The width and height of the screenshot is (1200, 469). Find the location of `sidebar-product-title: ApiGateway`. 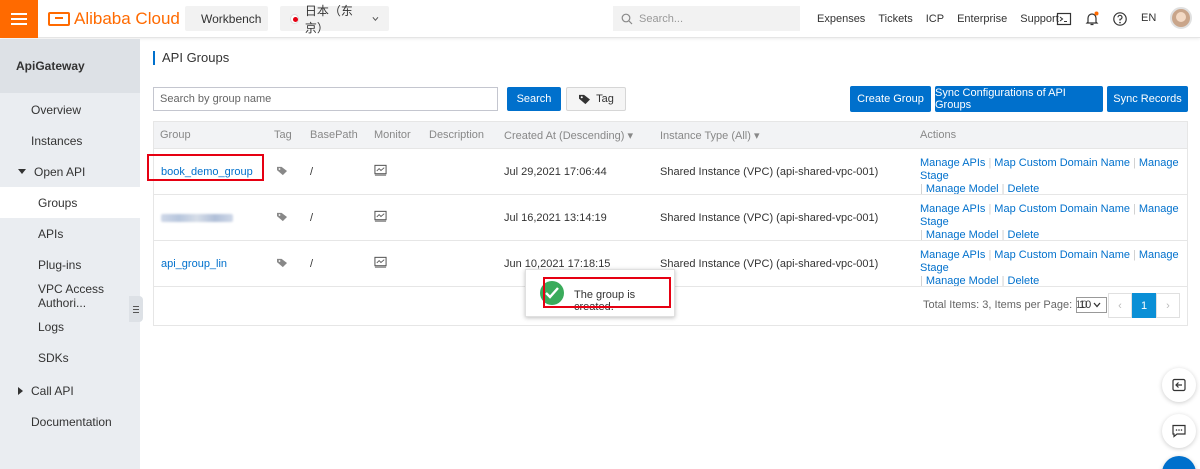

sidebar-product-title: ApiGateway is located at coordinates (70, 66).